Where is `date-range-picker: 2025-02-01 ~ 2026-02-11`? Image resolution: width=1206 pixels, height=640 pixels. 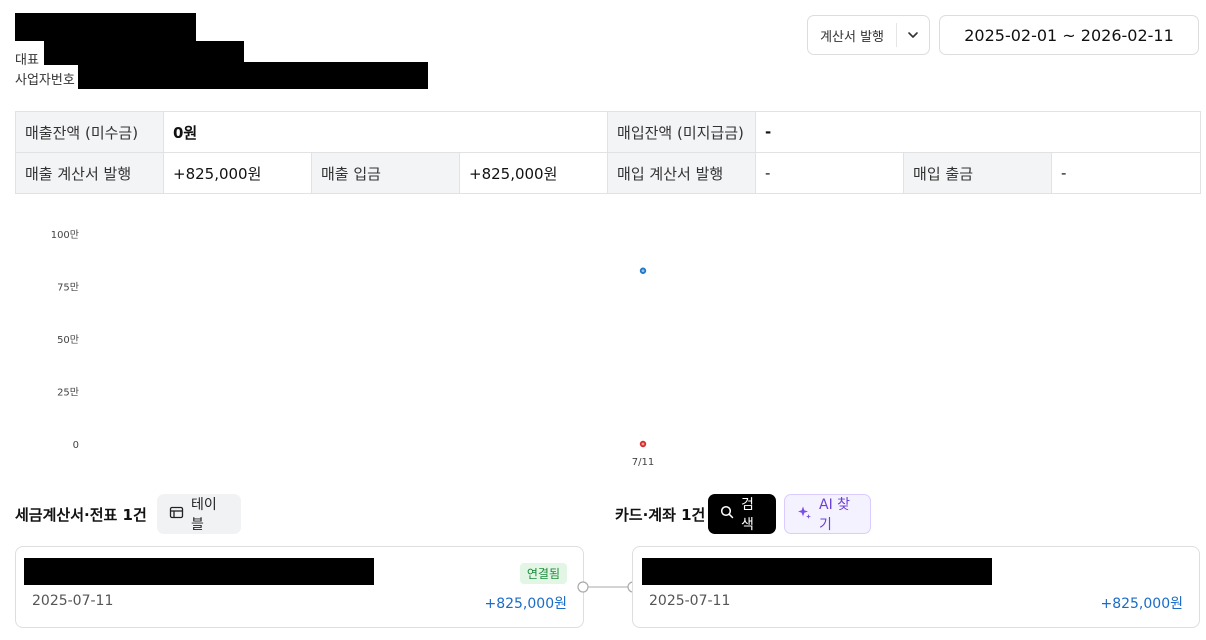
date-range-picker: 2025-02-01 ~ 2026-02-11 is located at coordinates (1069, 35).